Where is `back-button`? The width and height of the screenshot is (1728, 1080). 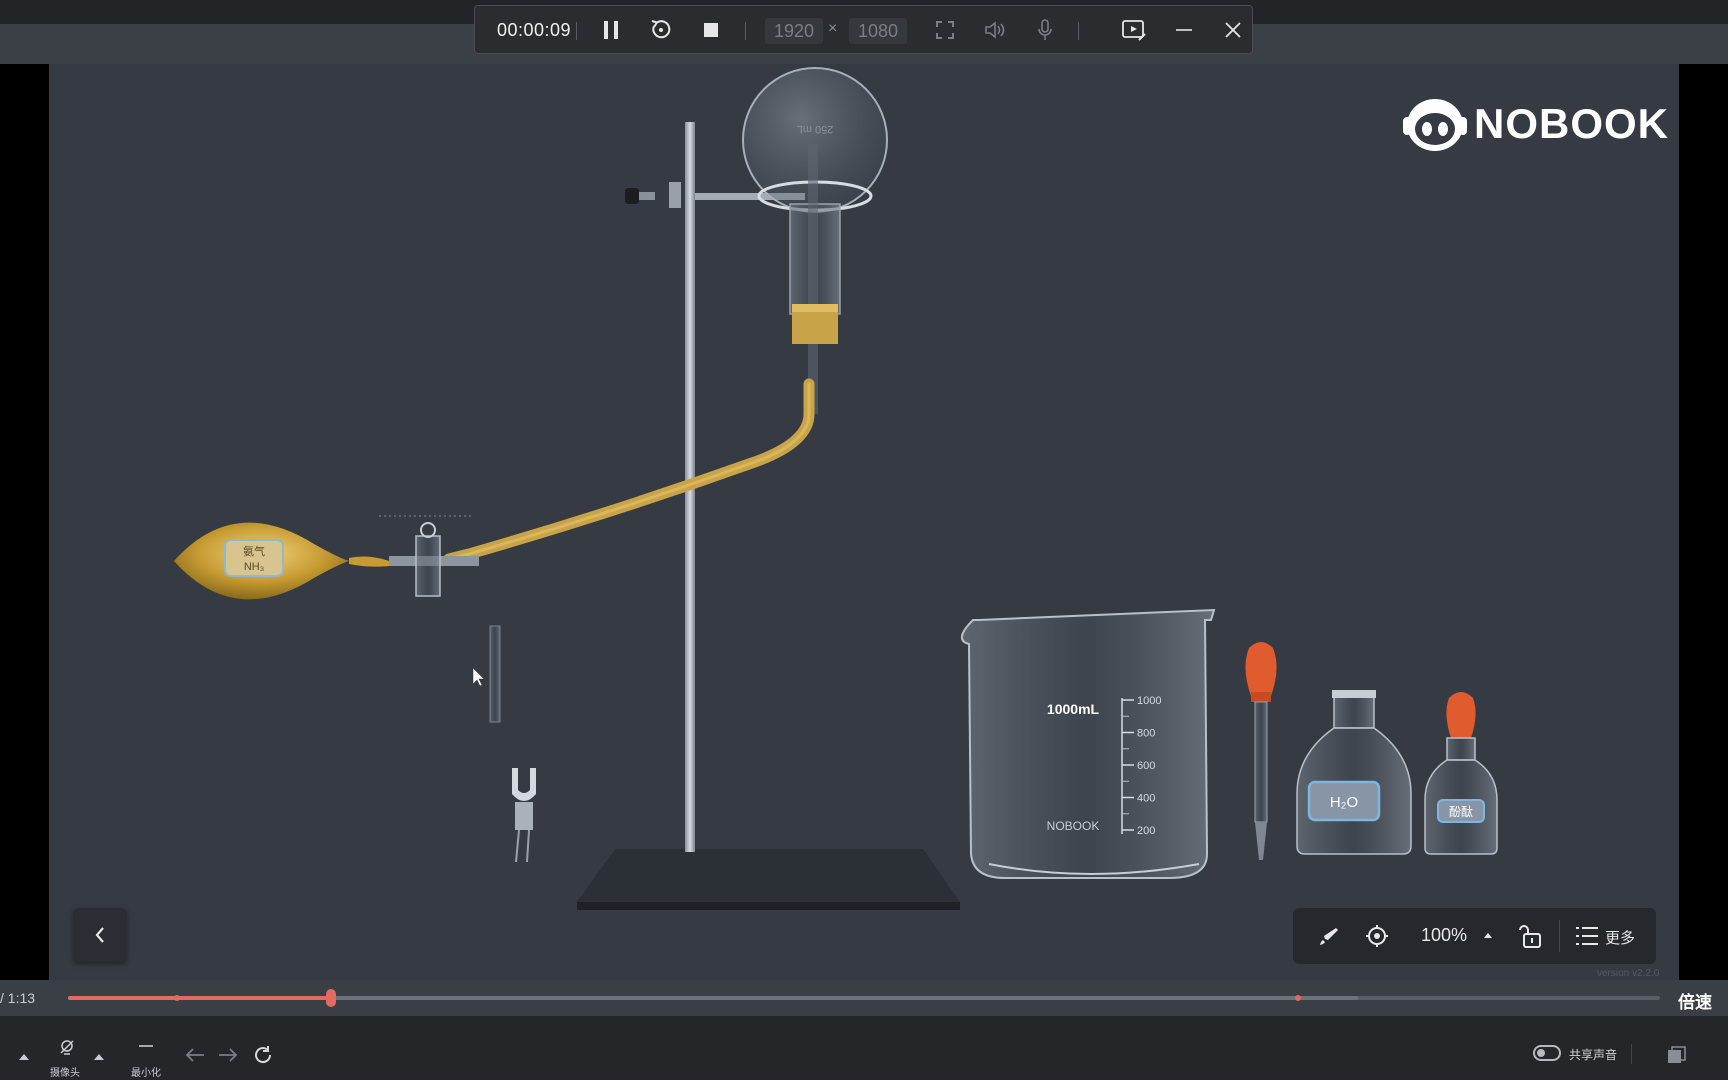
back-button is located at coordinates (100, 935).